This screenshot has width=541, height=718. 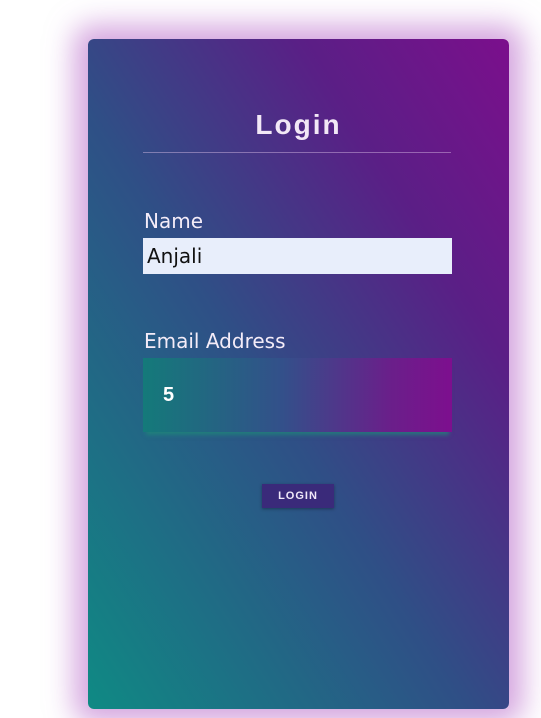 I want to click on login-button: LOGIN, so click(x=298, y=496).